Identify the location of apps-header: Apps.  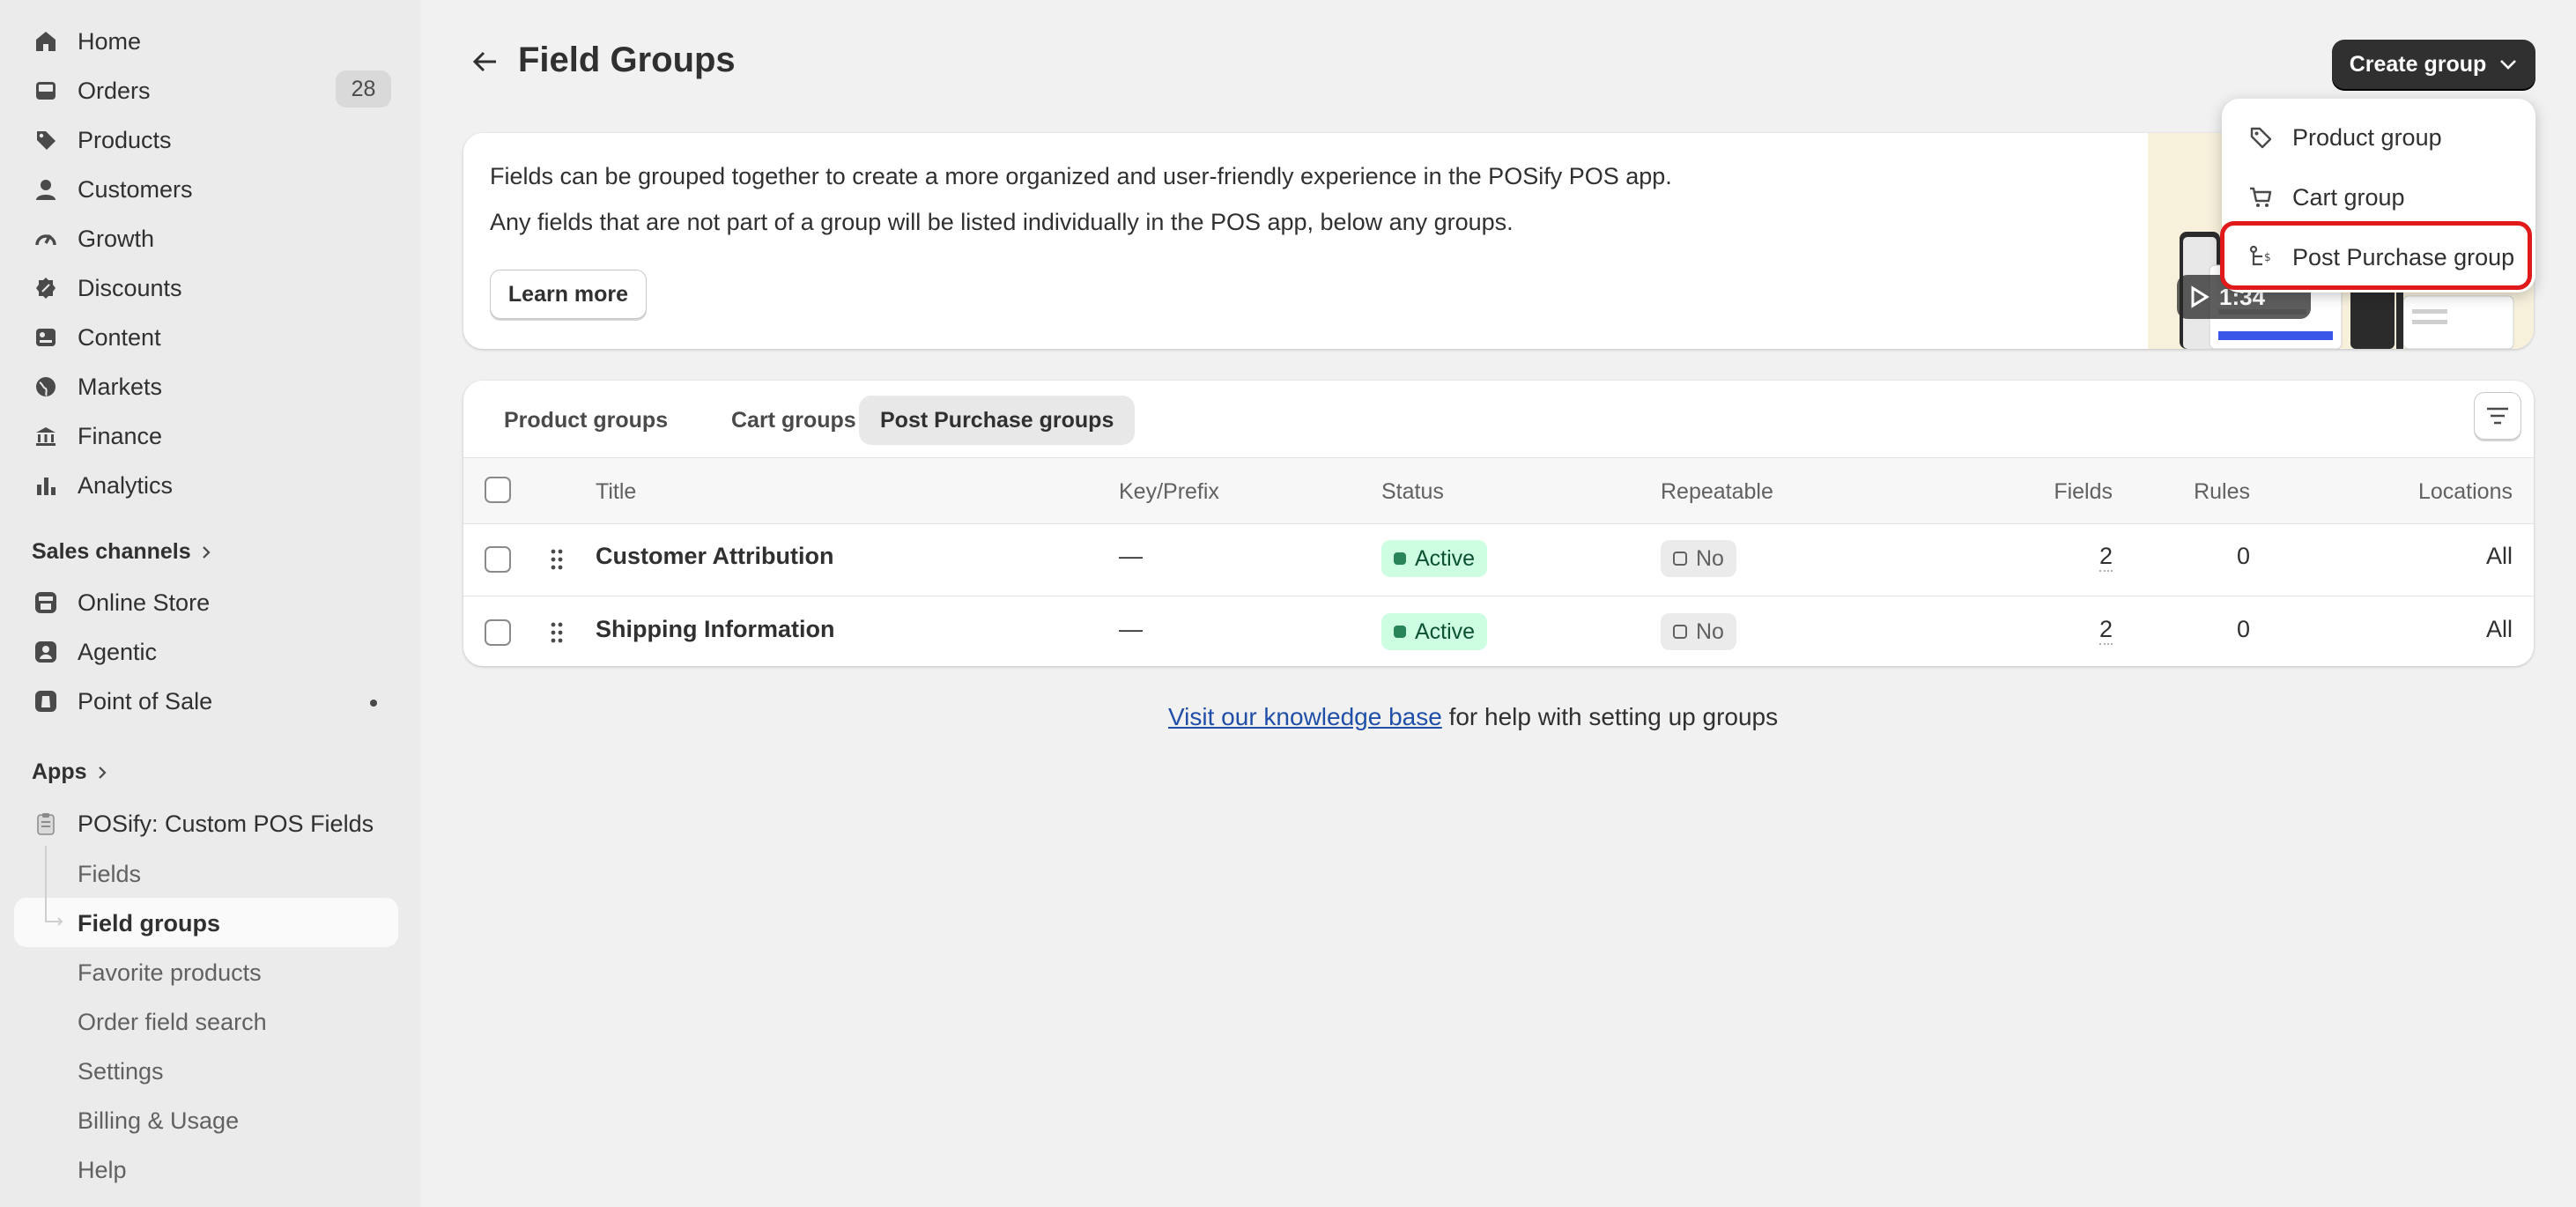
(70, 772).